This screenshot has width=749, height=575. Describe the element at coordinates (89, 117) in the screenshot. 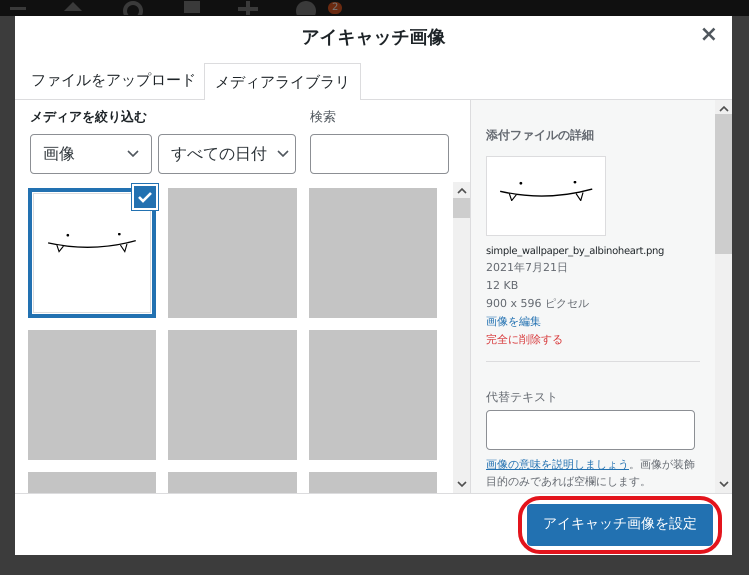

I see `filter-label: メディアを絞り込む` at that location.